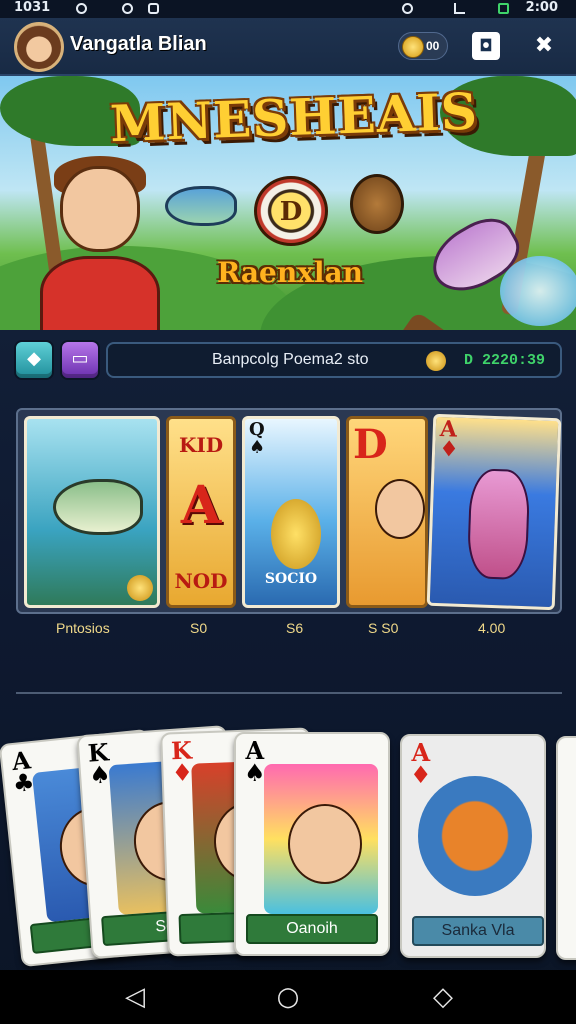 This screenshot has width=576, height=1024. I want to click on chip-letter: D, so click(291, 212).